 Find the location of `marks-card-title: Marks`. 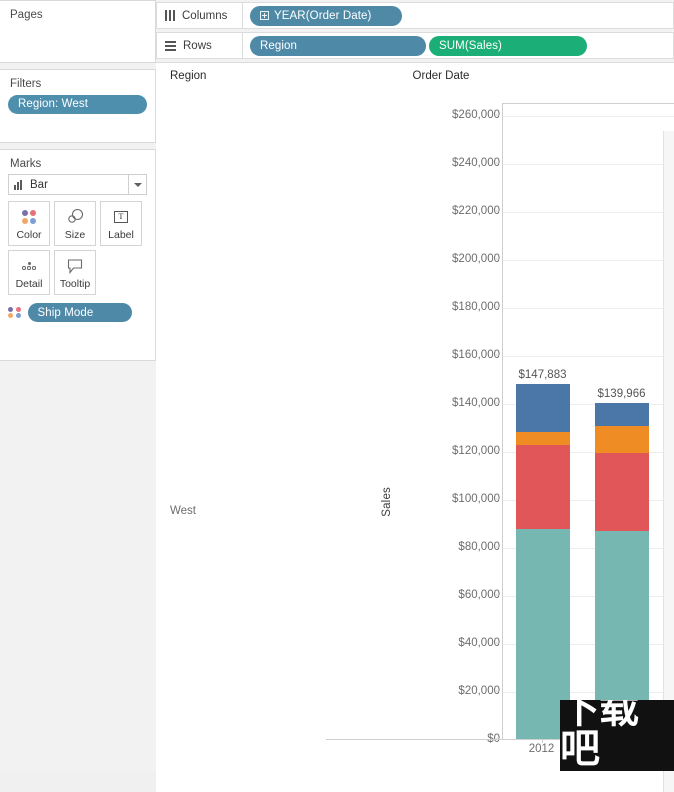

marks-card-title: Marks is located at coordinates (77, 162).